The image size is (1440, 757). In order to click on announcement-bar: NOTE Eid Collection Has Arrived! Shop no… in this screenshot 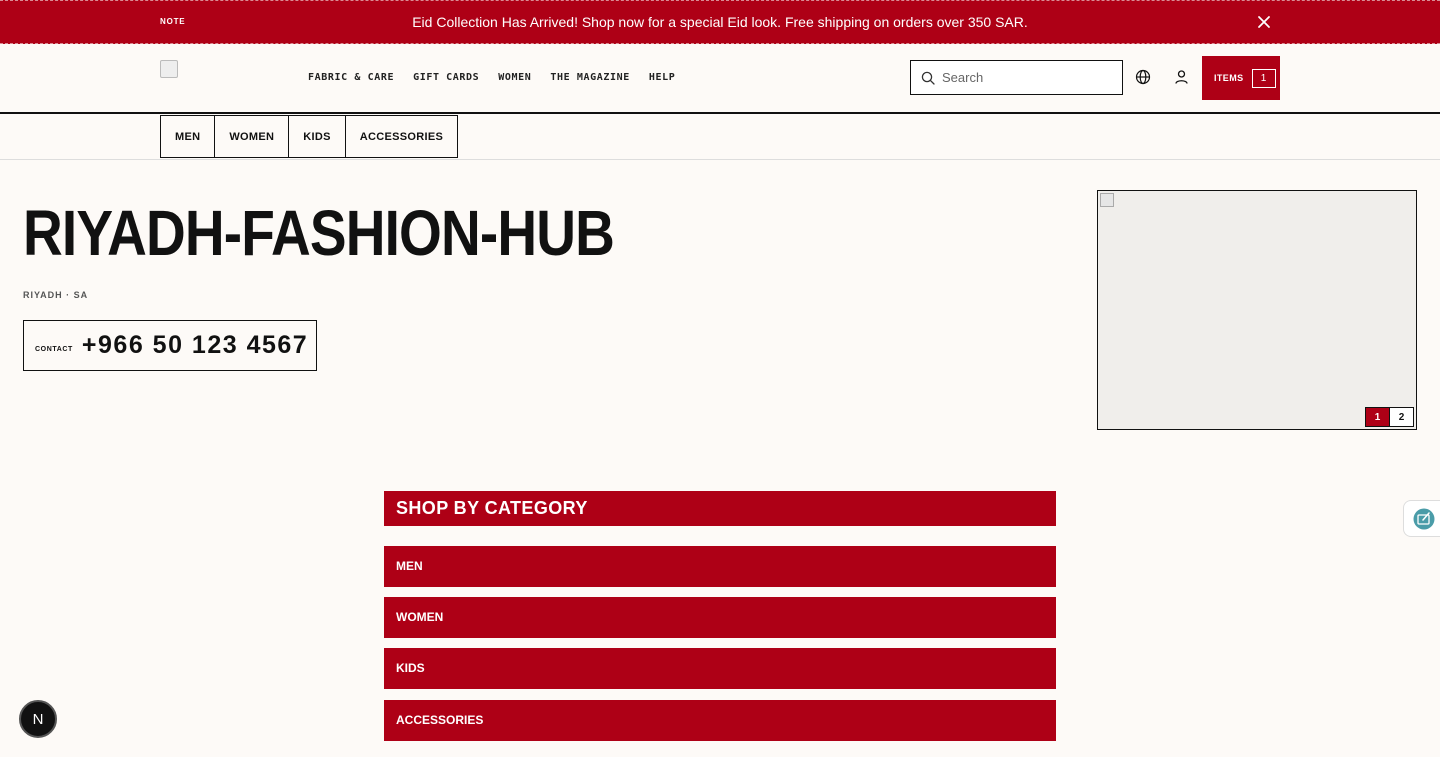, I will do `click(720, 22)`.